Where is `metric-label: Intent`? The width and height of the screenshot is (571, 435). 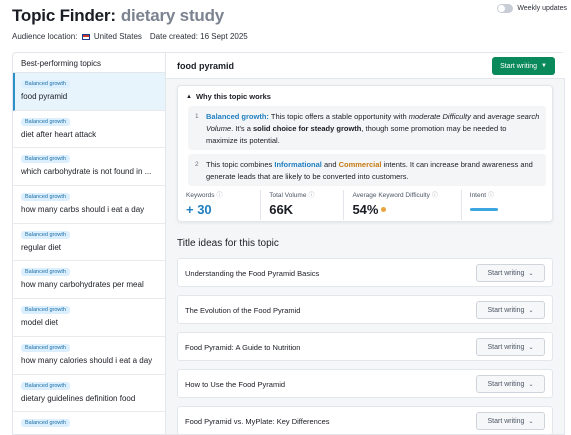
metric-label: Intent is located at coordinates (478, 195).